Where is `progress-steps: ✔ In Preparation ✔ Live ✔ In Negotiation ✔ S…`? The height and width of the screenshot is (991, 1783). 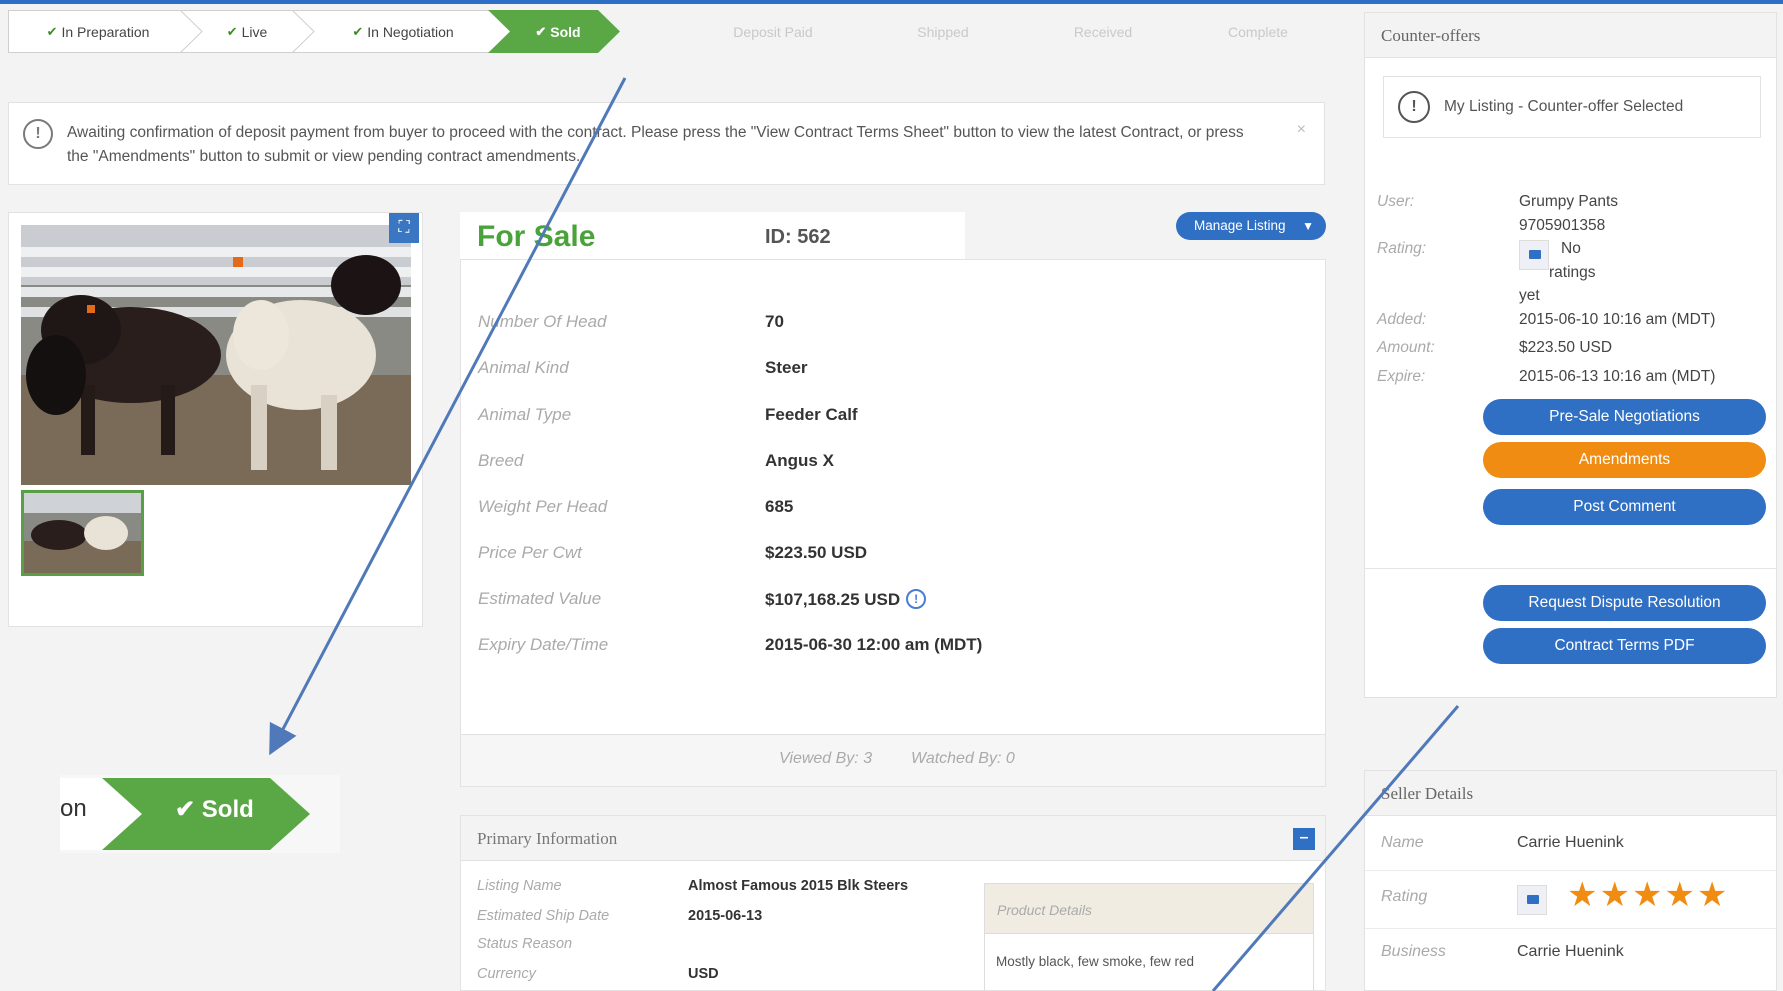 progress-steps: ✔ In Preparation ✔ Live ✔ In Negotiation ✔ S… is located at coordinates (663, 31).